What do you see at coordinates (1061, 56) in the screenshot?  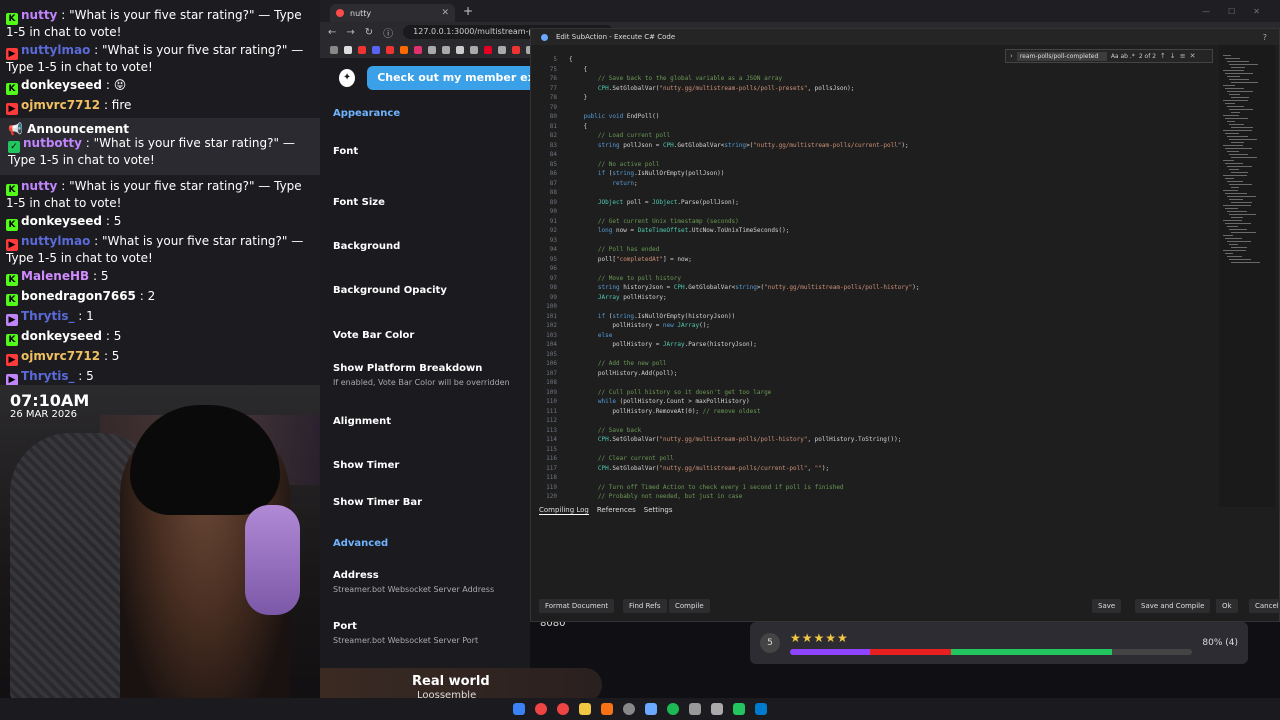 I see `find-input: ream-polls/poll-completed` at bounding box center [1061, 56].